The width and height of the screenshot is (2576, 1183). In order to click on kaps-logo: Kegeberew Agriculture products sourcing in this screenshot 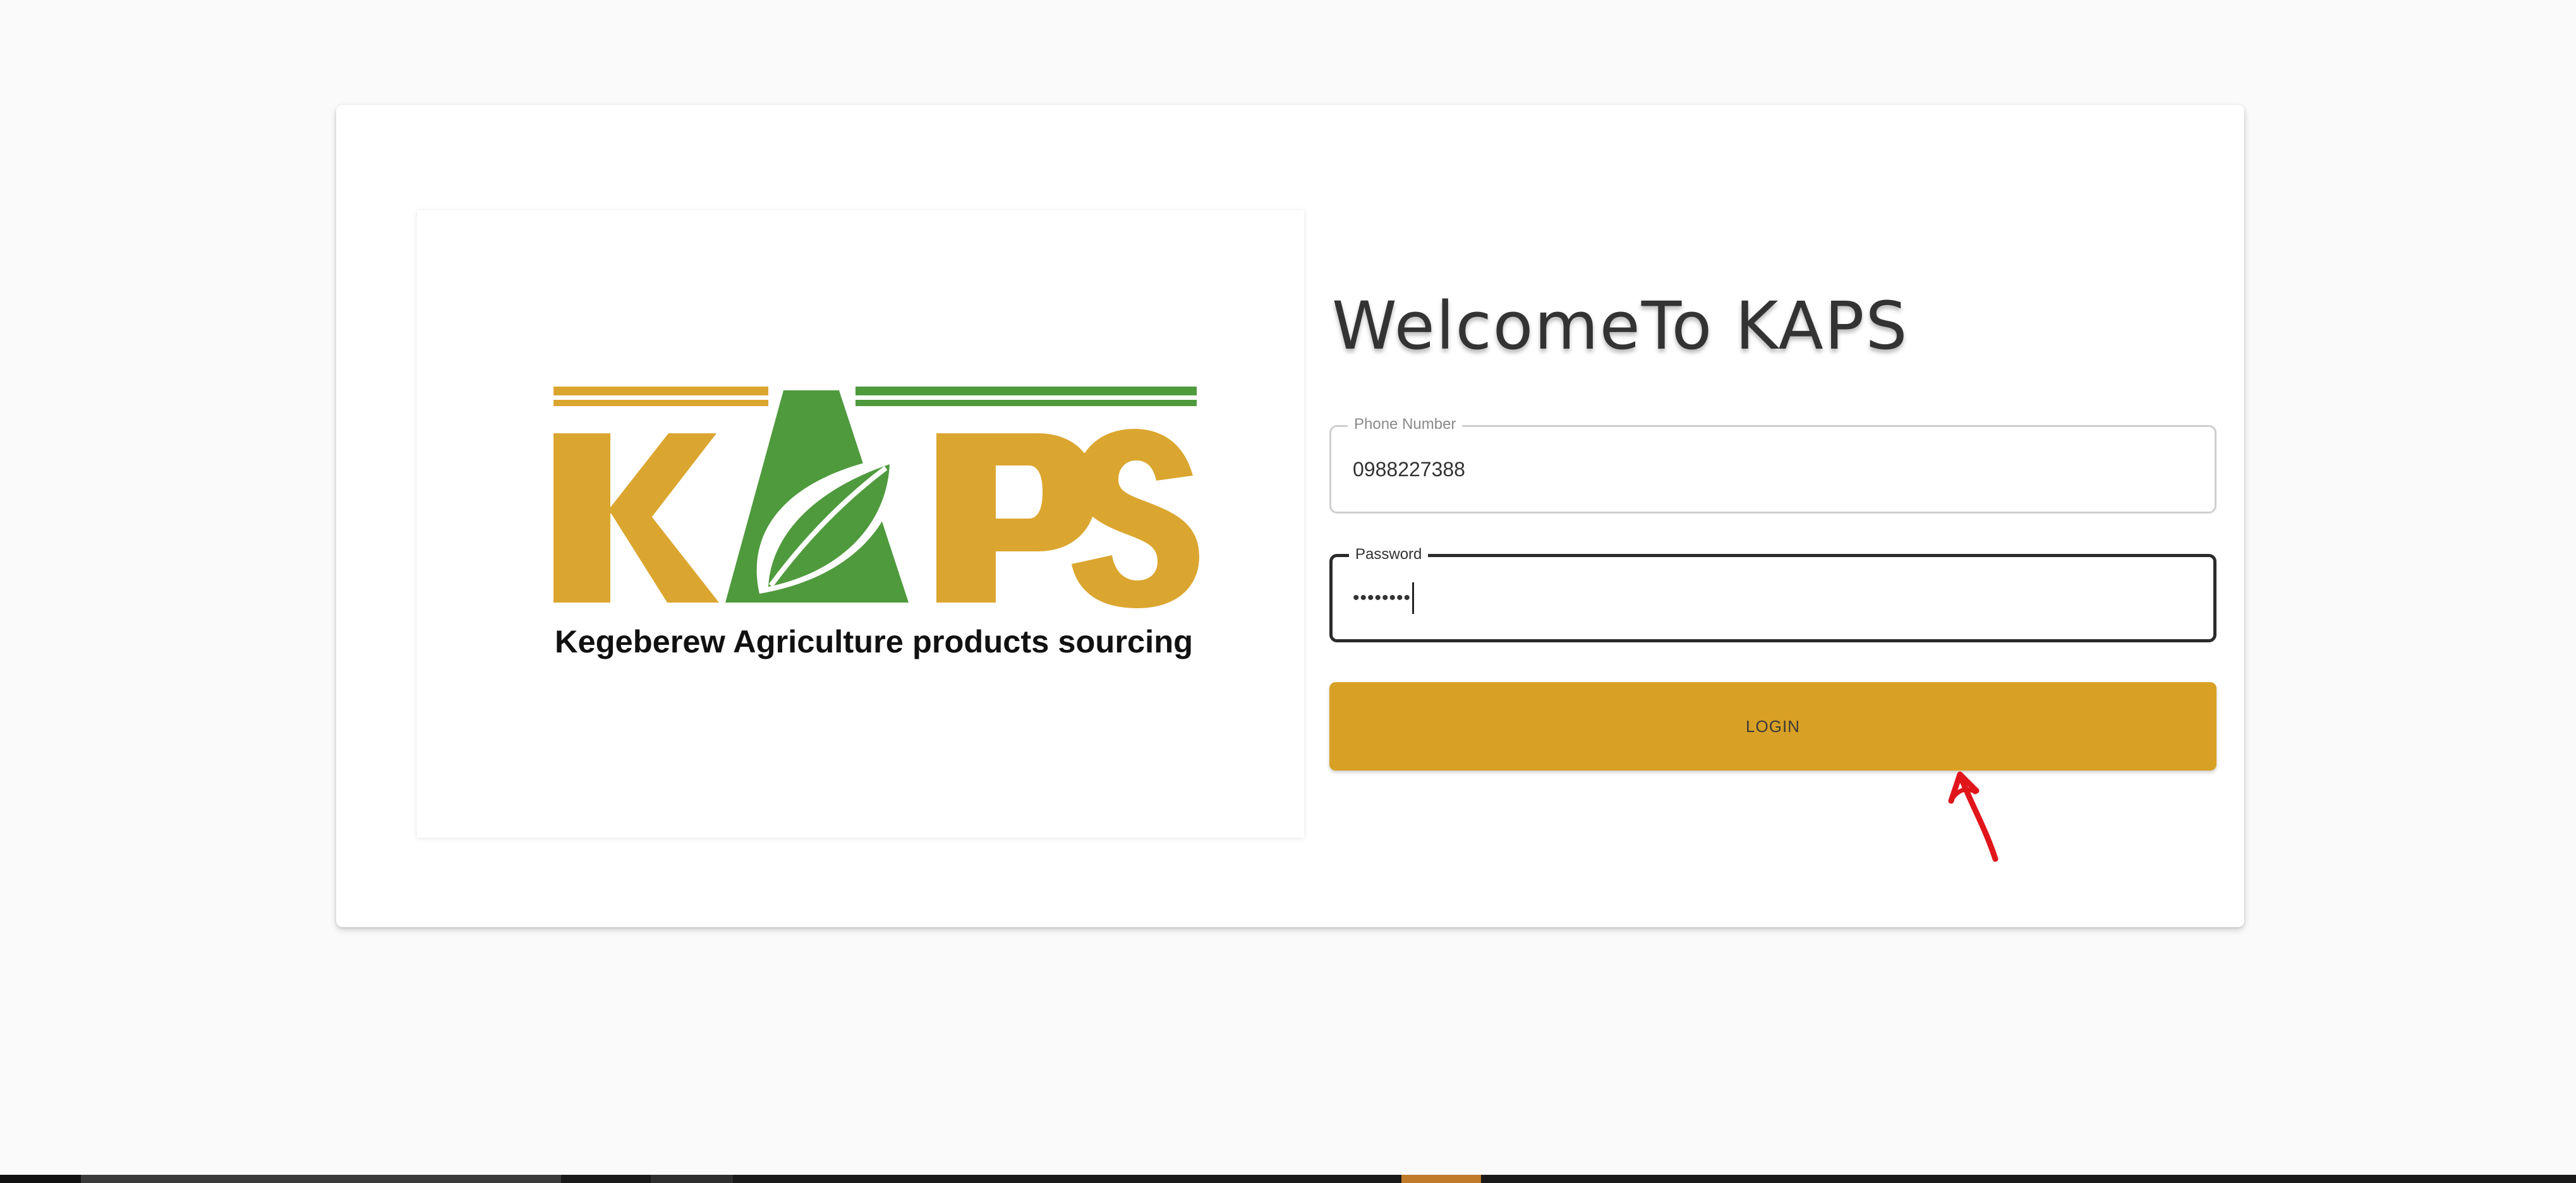, I will do `click(876, 523)`.